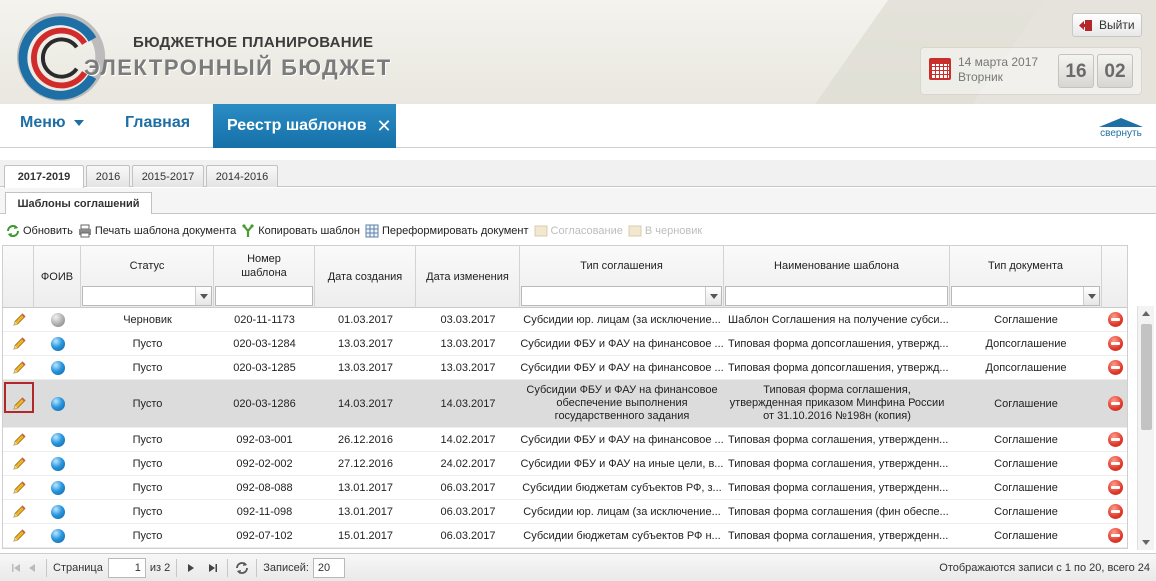 The height and width of the screenshot is (581, 1156). Describe the element at coordinates (836, 296) in the screenshot. I see `template-name-filter-input` at that location.